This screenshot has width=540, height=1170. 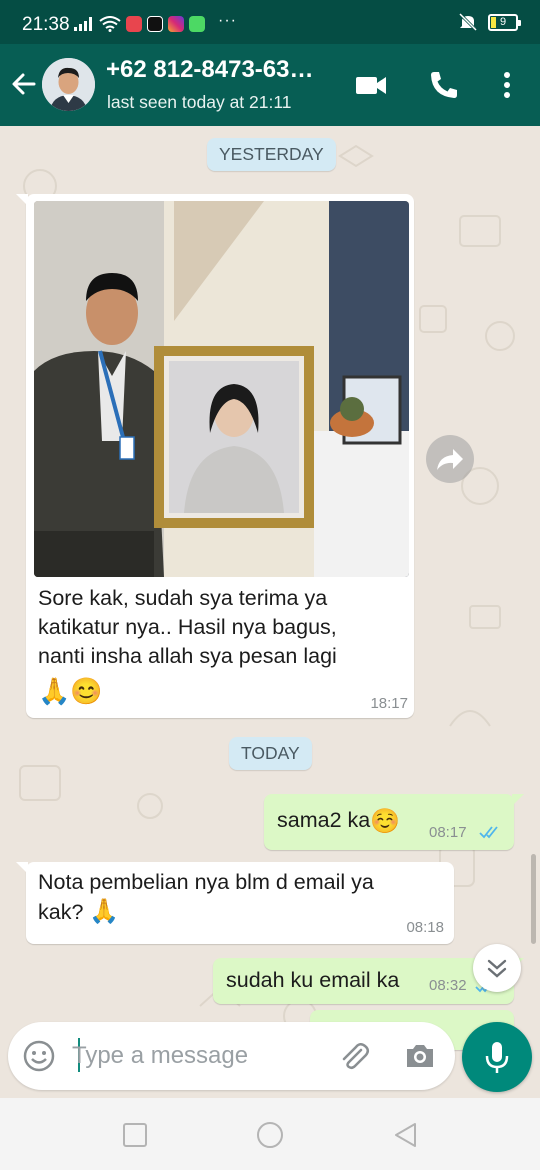 I want to click on message-line: nanti insha allah sya pesan lagi, so click(x=187, y=656).